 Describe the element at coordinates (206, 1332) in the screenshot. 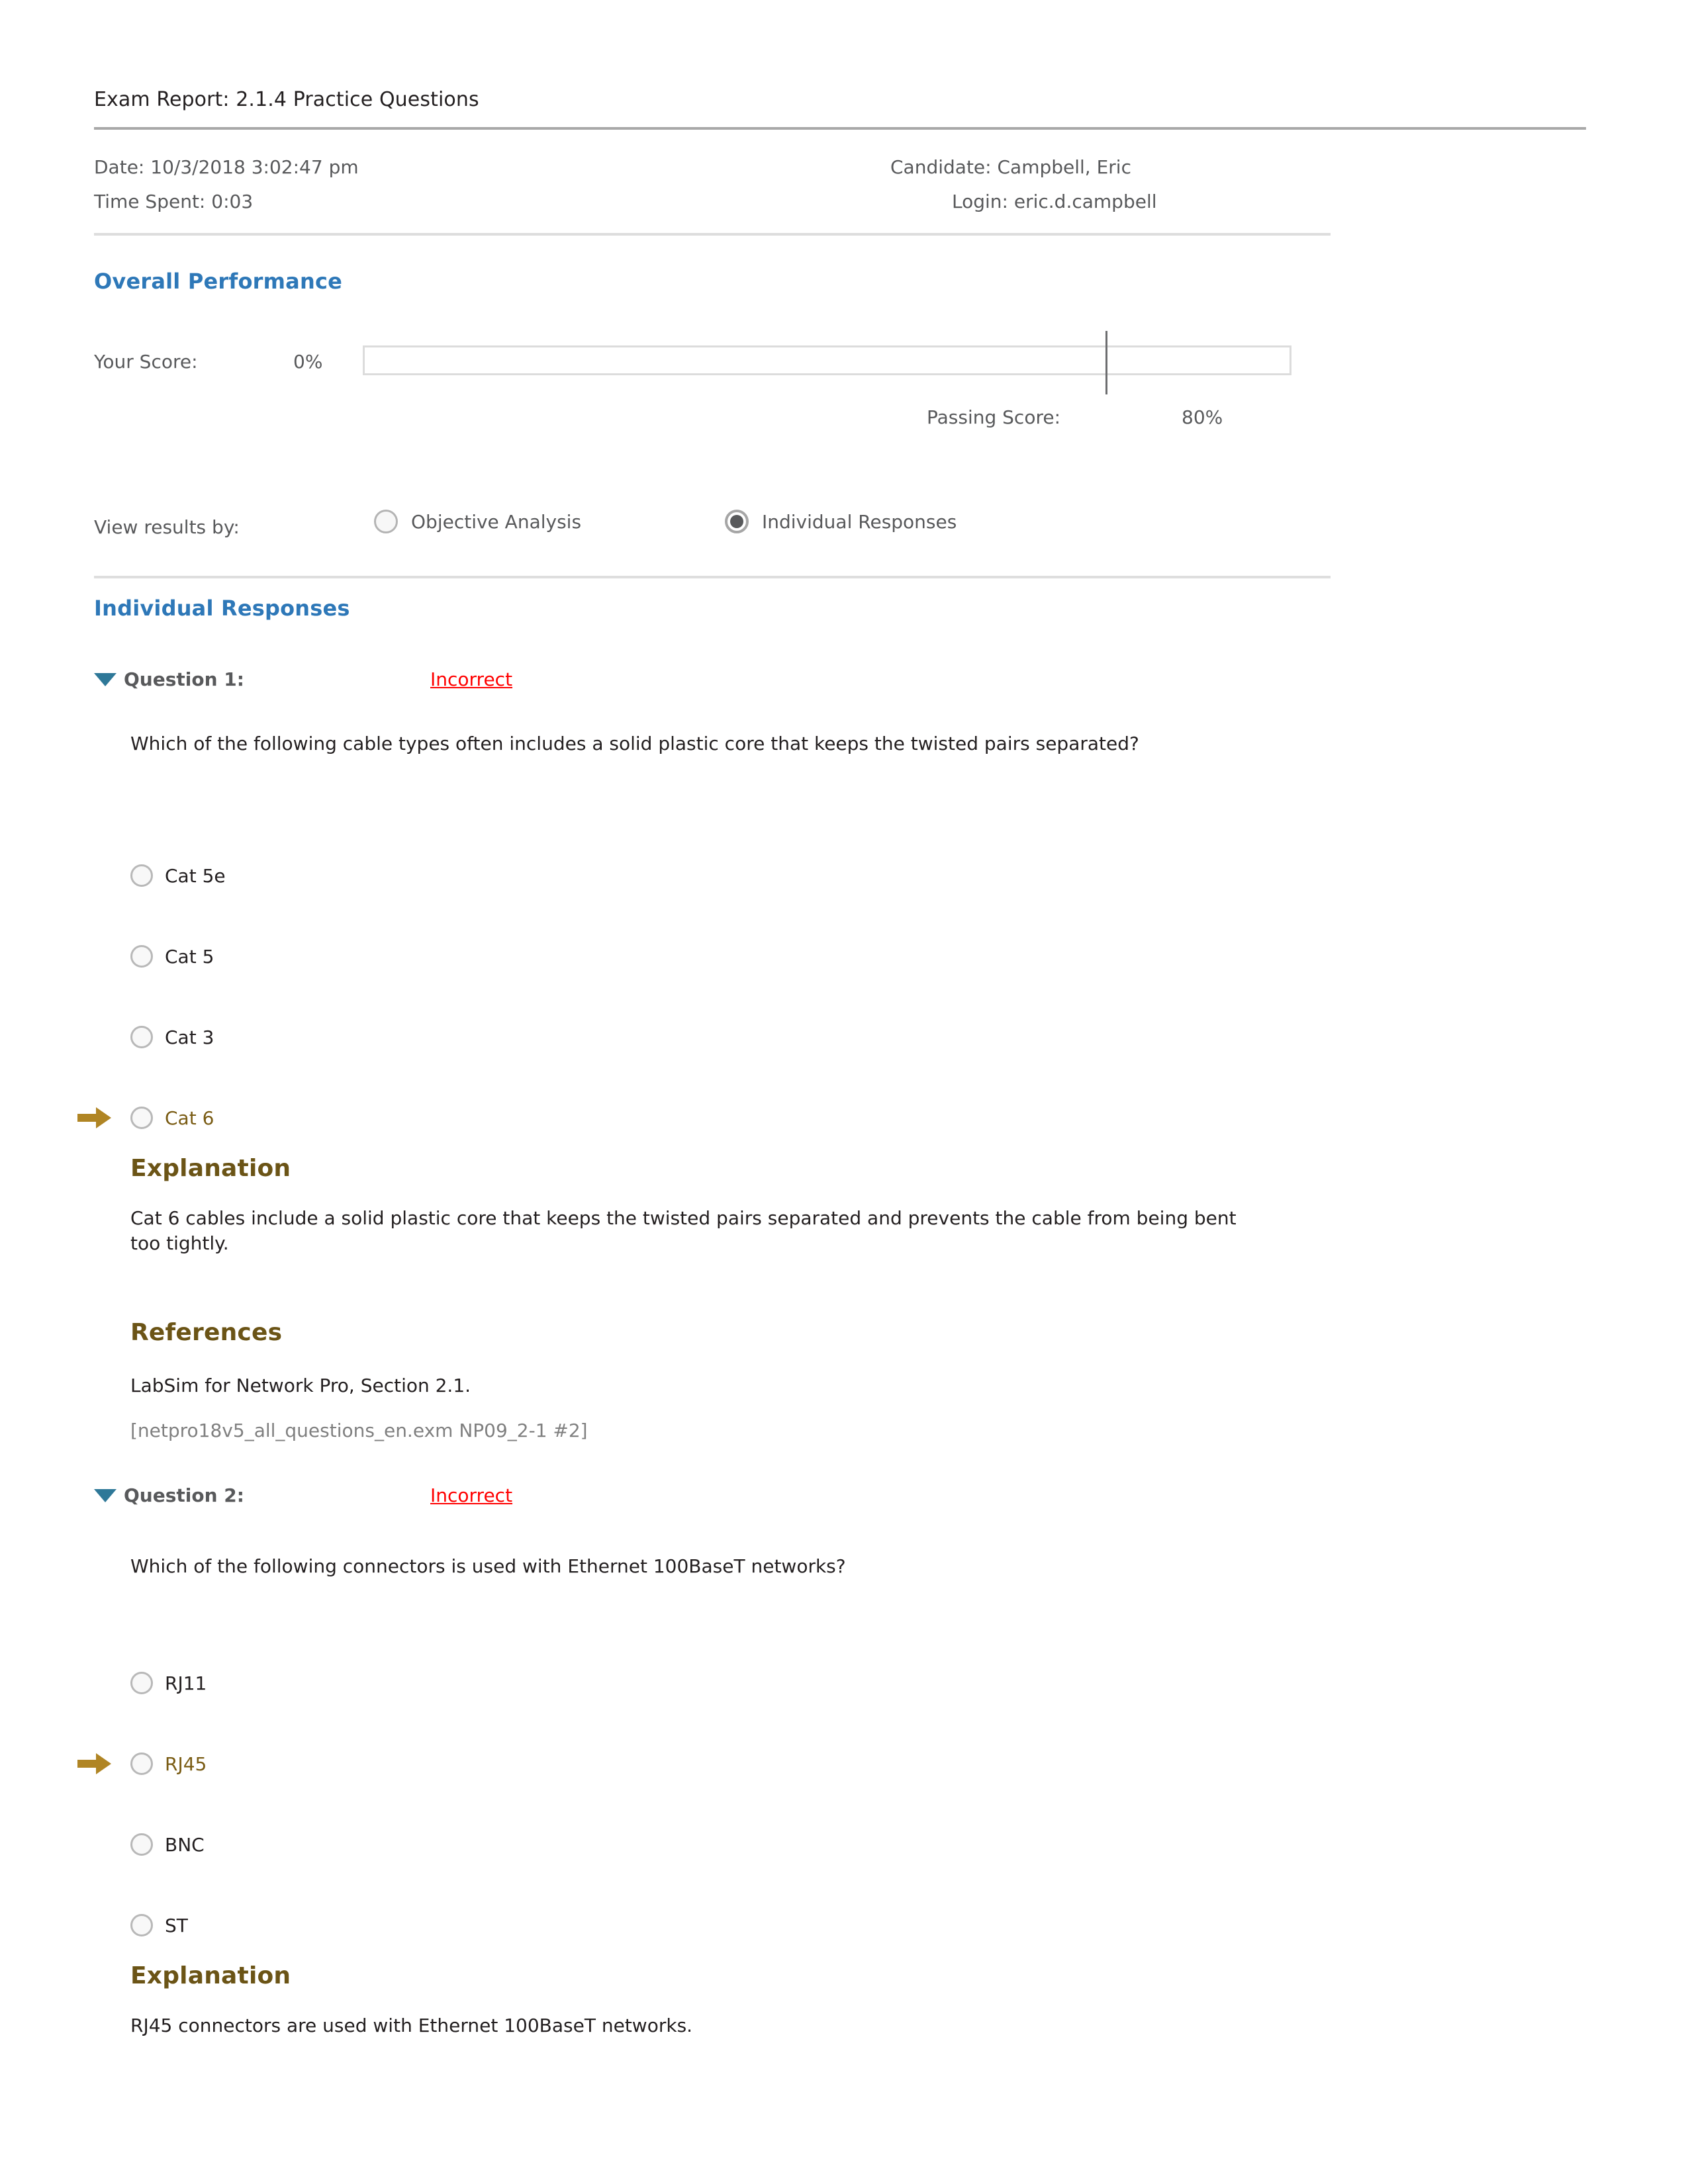

I see `references-heading: References` at that location.